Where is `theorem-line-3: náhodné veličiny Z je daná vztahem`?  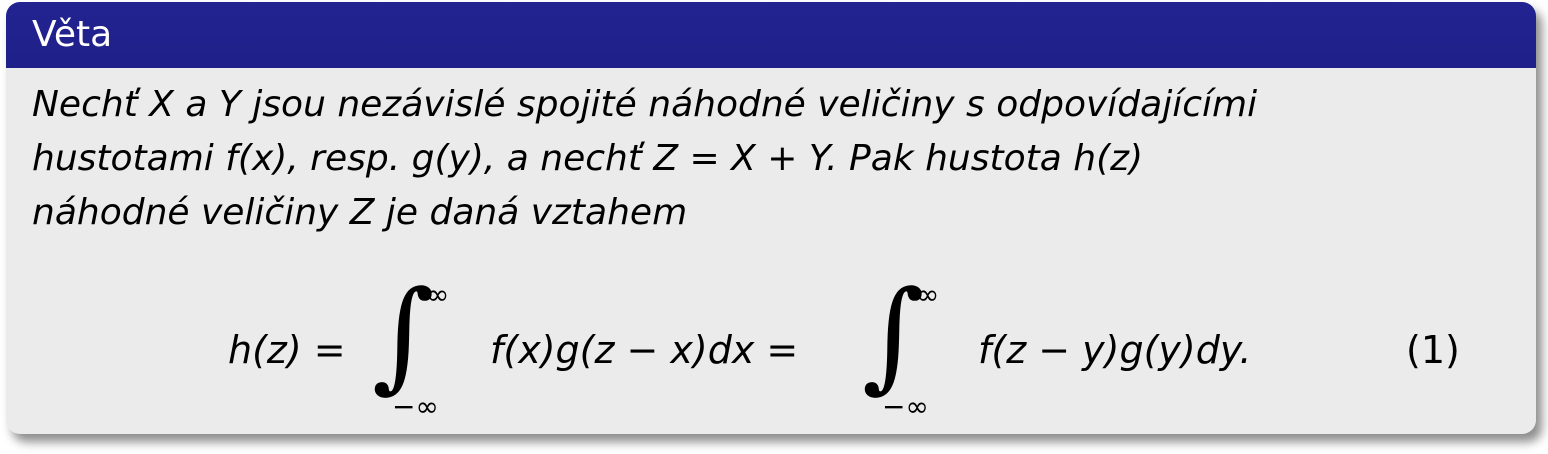
theorem-line-3: náhodné veličiny Z je daná vztahem is located at coordinates (360, 212).